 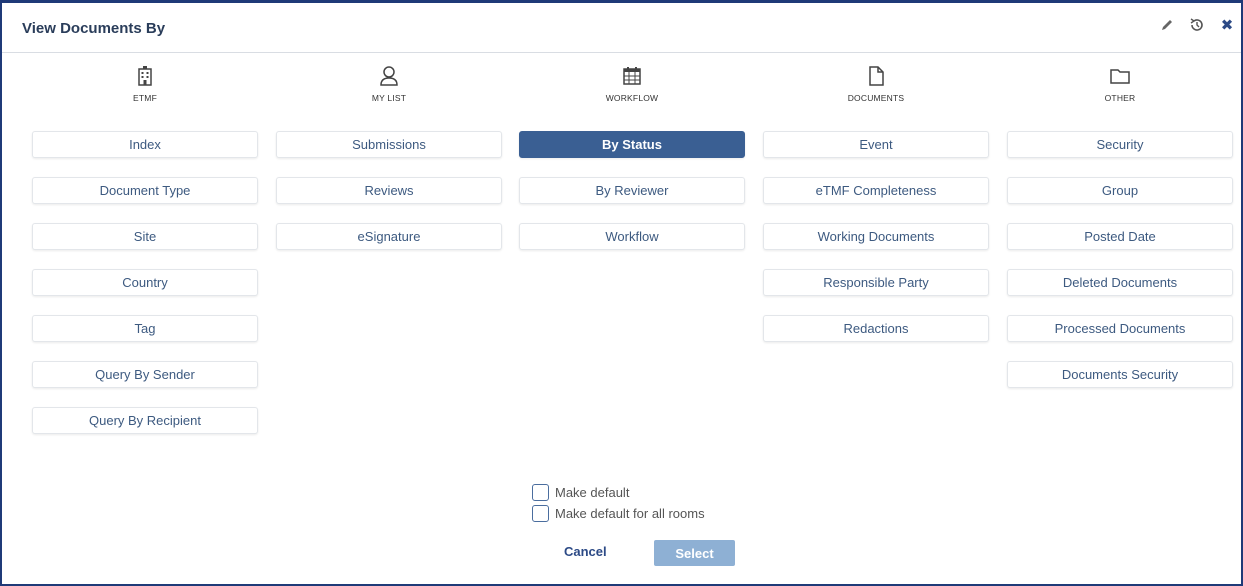 I want to click on option-processed-documents: Processed Documents, so click(x=1120, y=328).